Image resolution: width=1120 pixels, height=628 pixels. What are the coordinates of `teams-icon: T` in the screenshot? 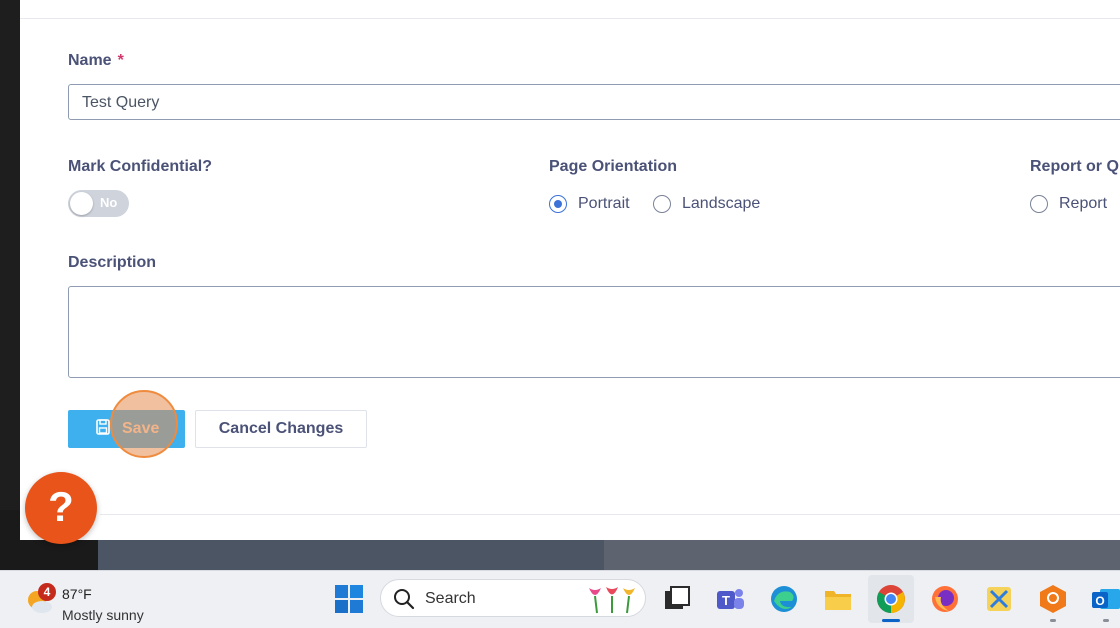 It's located at (730, 599).